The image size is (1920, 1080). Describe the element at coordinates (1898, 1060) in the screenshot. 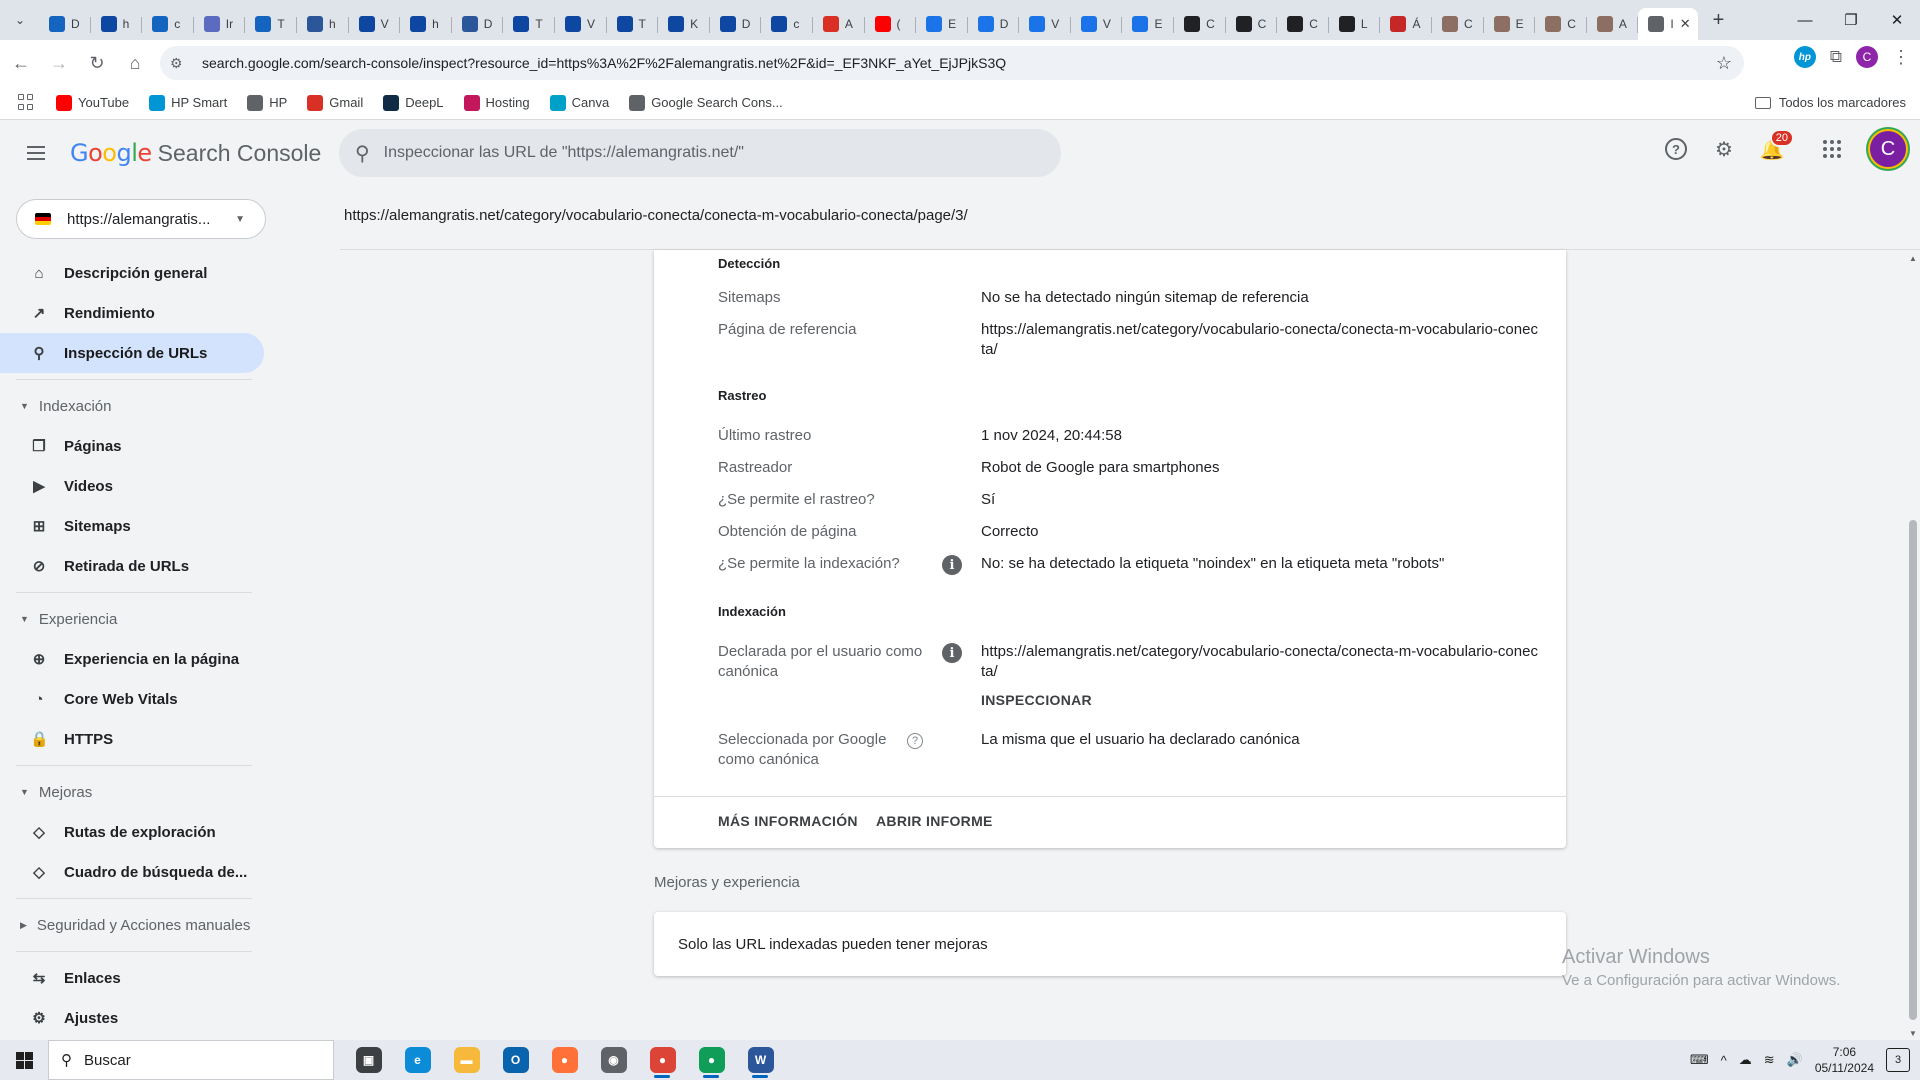

I see `notification-center-icon: 3` at that location.